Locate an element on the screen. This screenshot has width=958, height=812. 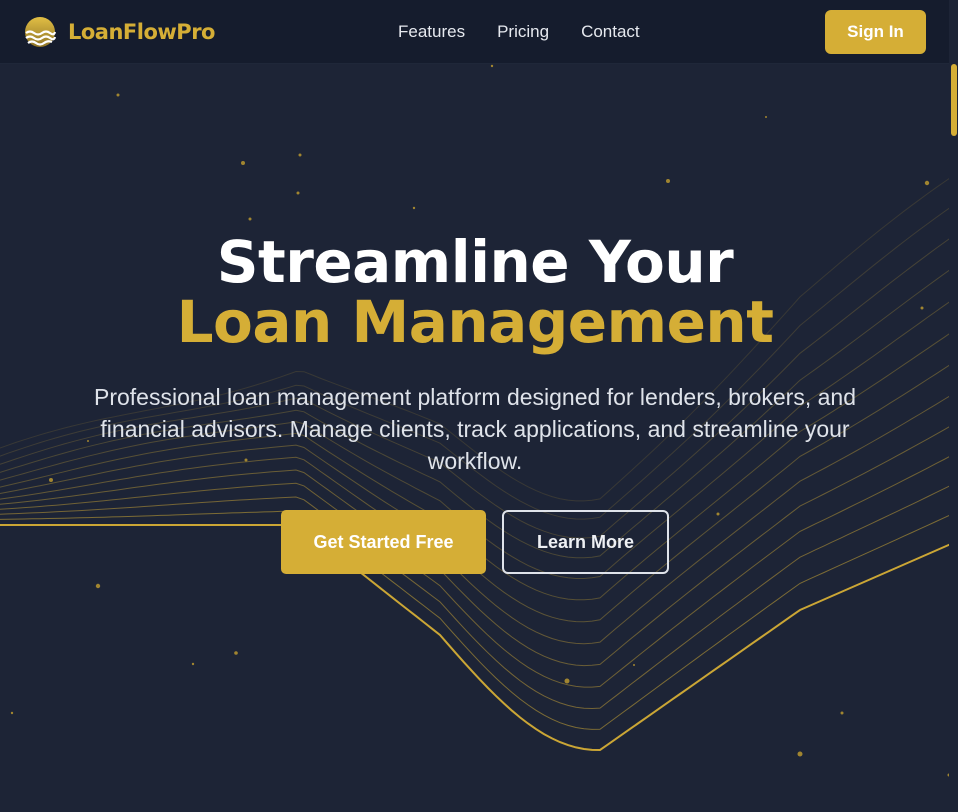
nav-links: Features Pricing Contact is located at coordinates (535, 32).